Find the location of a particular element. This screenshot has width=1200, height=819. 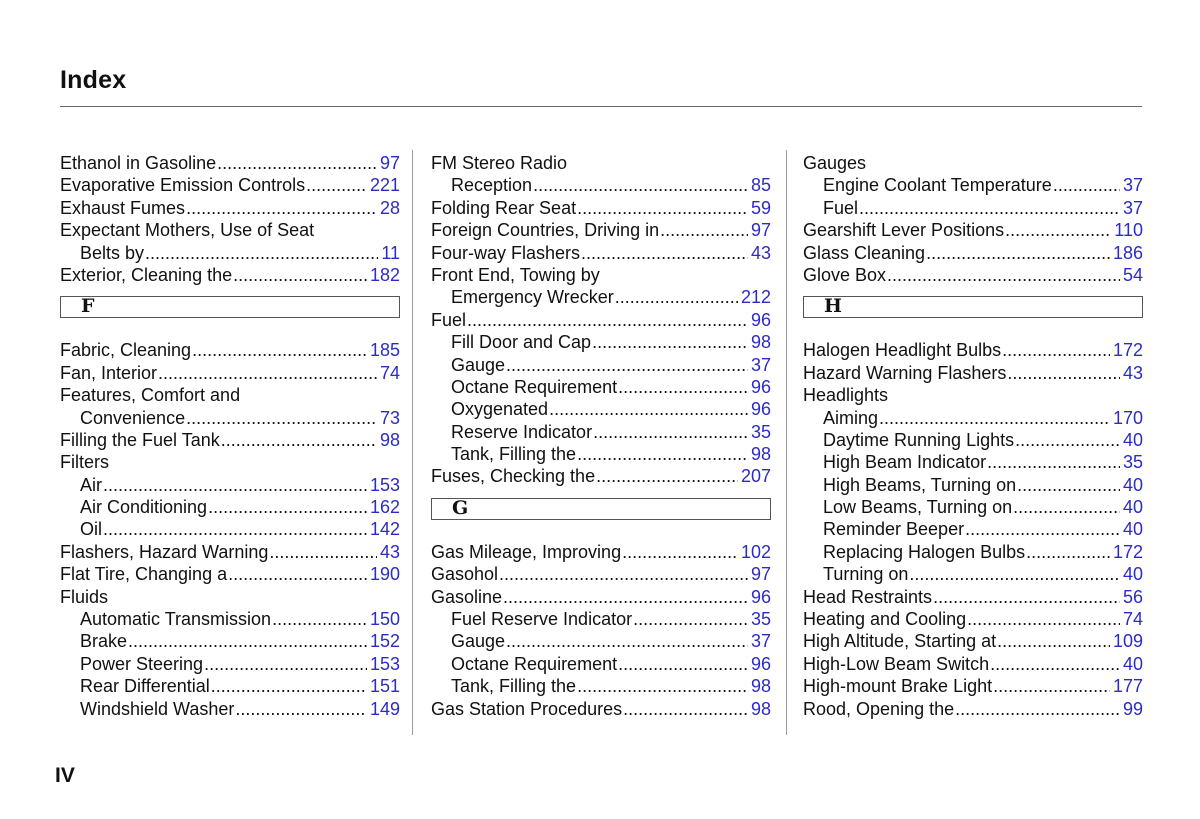

index-subentry: Turning on 40 is located at coordinates (973, 574).